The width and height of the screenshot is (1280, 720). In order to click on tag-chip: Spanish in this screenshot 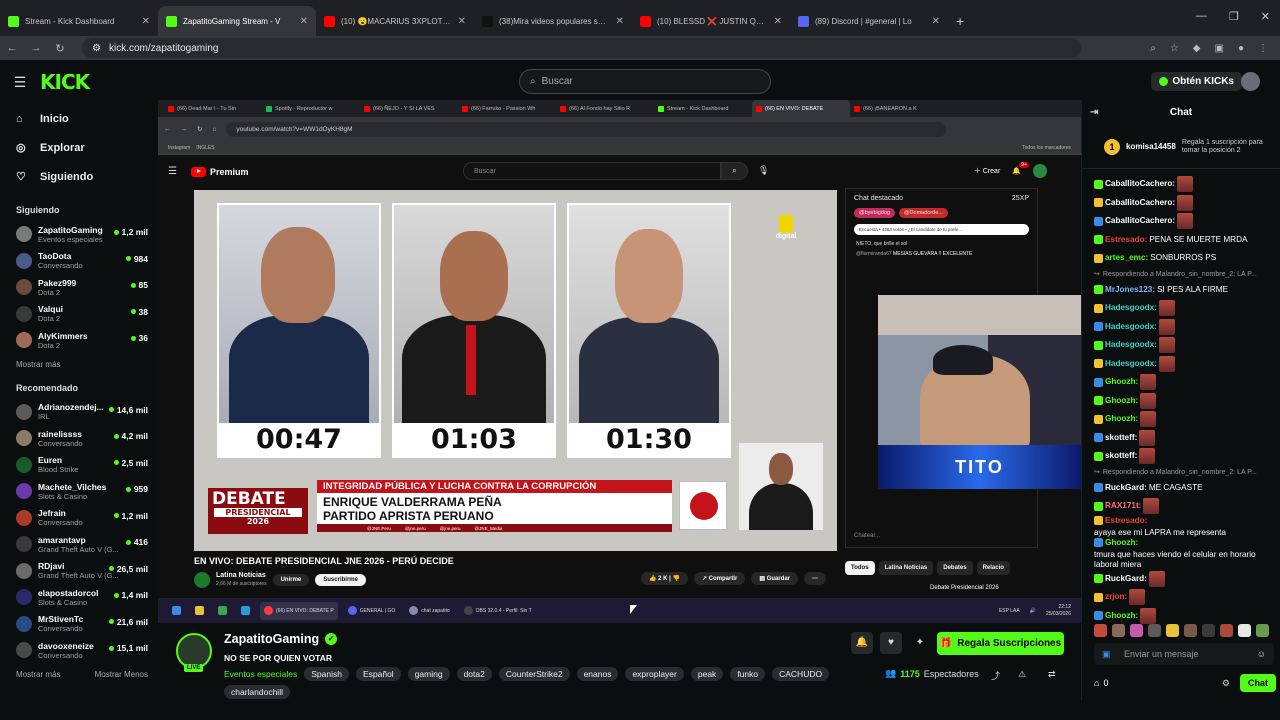, I will do `click(326, 674)`.